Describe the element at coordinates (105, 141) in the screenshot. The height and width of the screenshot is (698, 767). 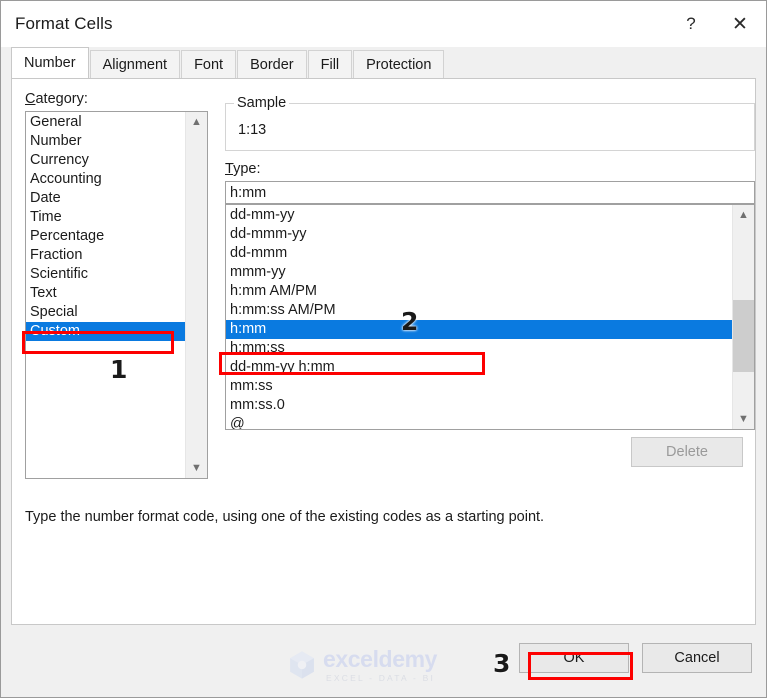
I see `category-item-number: Number` at that location.